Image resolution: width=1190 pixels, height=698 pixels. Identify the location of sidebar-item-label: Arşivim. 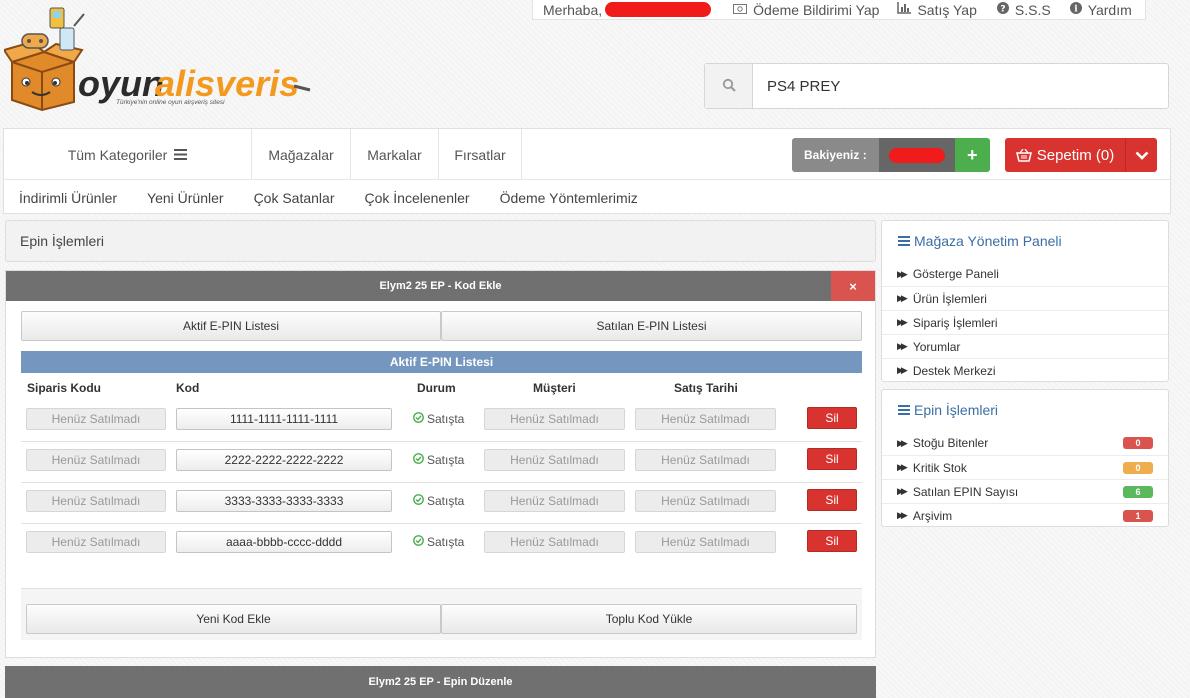
(932, 515).